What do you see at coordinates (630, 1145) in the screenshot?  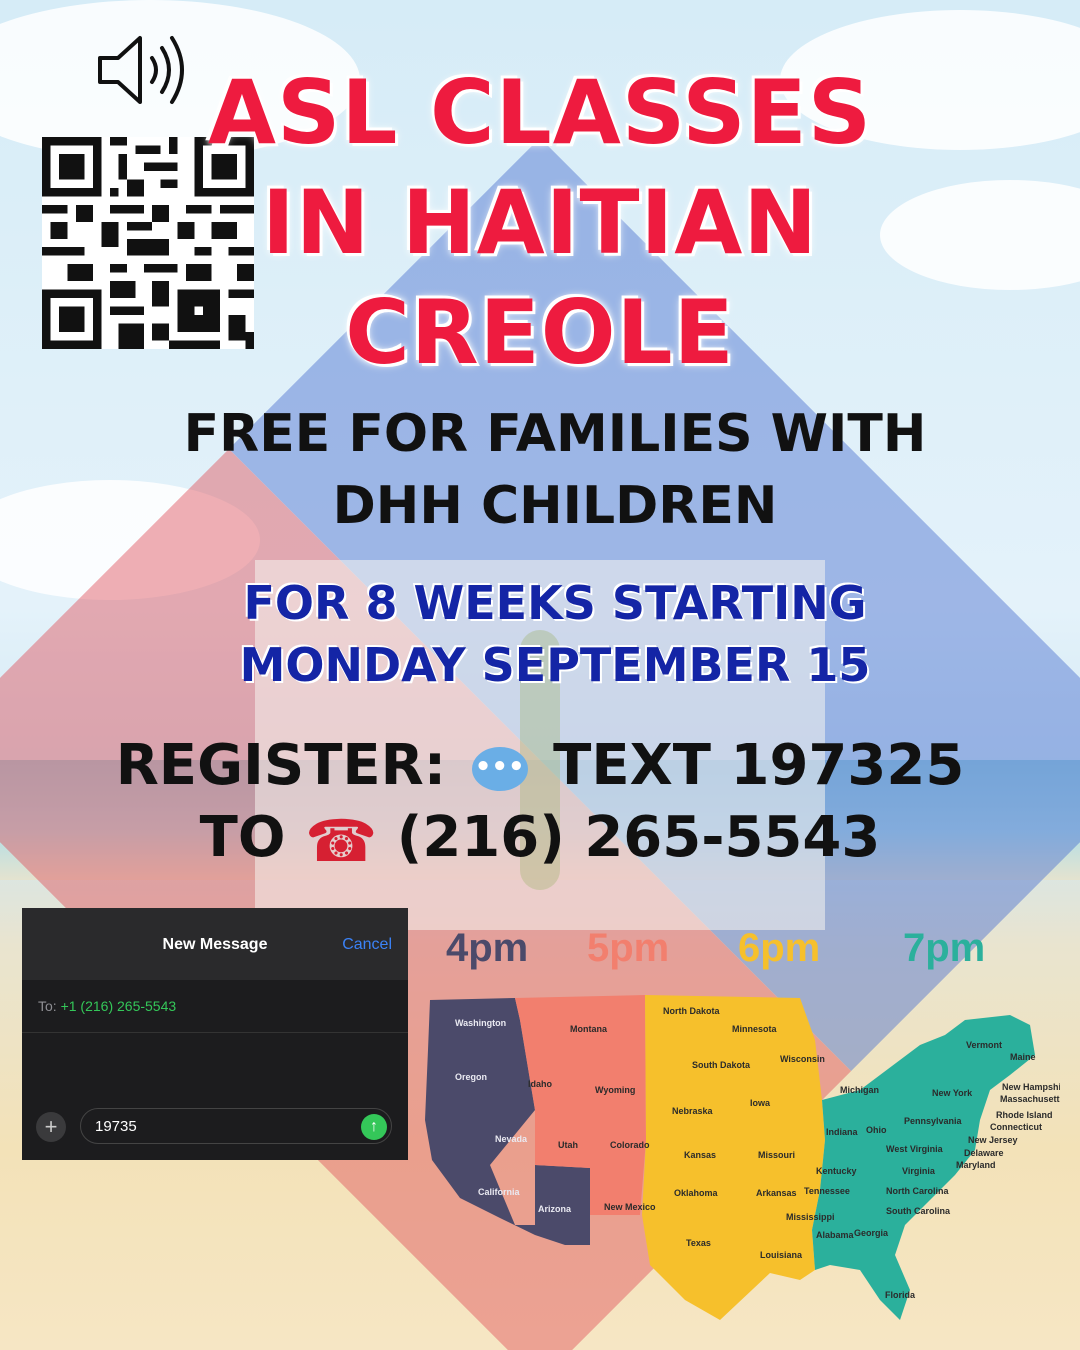 I see `state-label: Colorado` at bounding box center [630, 1145].